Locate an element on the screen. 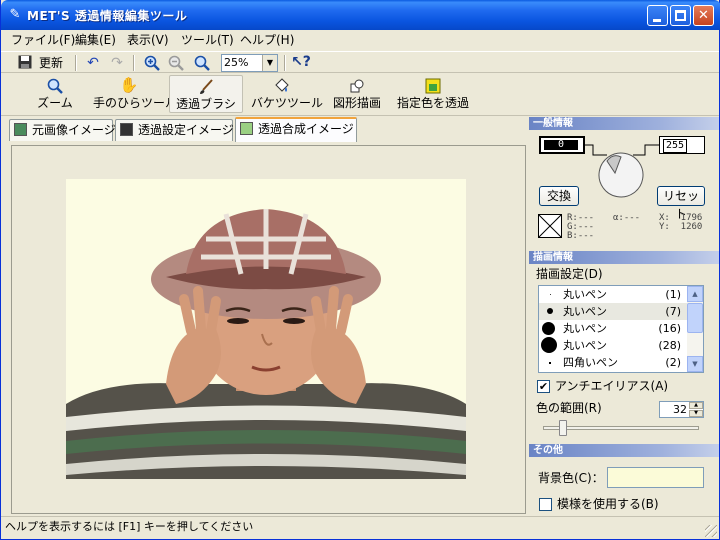 The width and height of the screenshot is (720, 540). refresh-label: 更新 is located at coordinates (51, 63).